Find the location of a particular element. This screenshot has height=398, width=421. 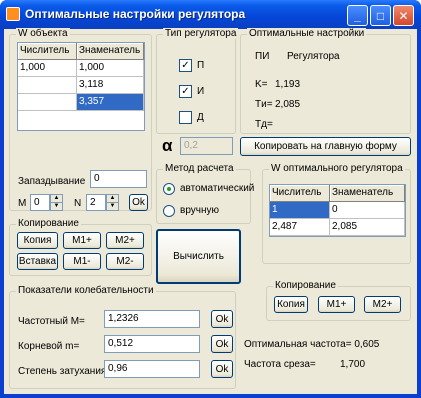

regulator-type-label: Тип регулятора is located at coordinates (201, 33).